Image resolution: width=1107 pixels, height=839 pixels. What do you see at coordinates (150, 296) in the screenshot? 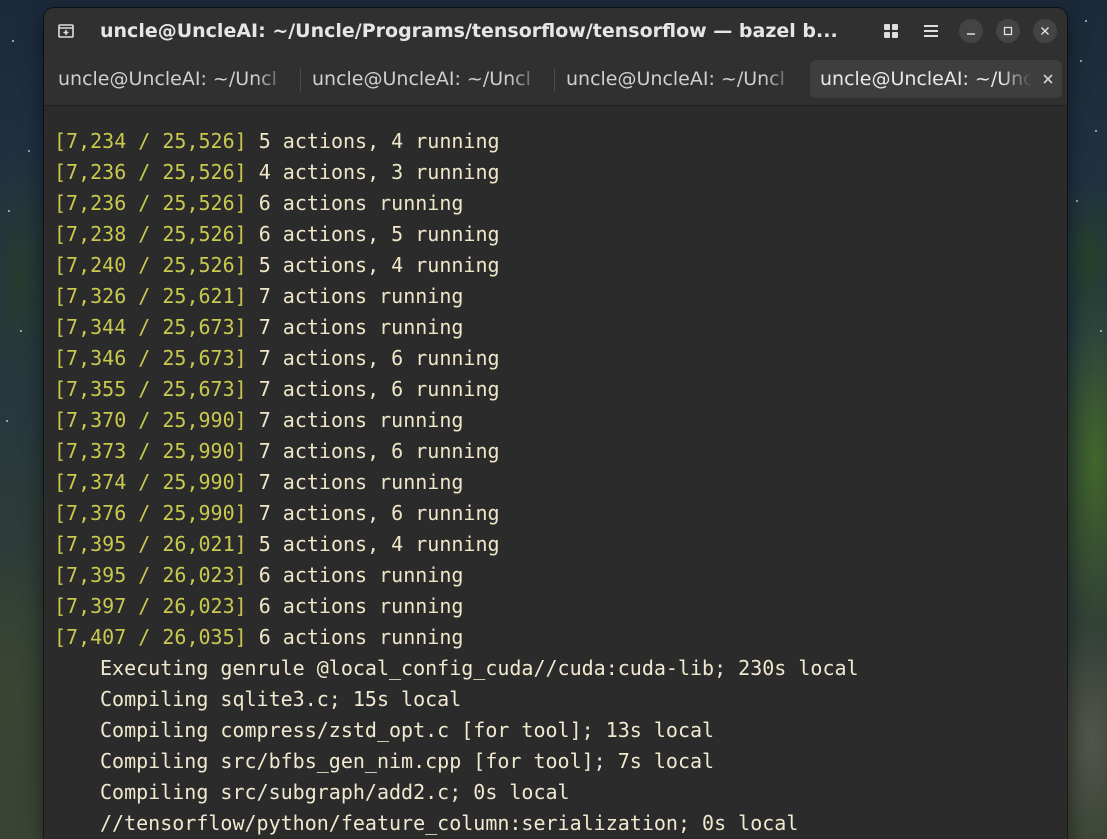
I see `progress-counter: [7,326 / 25,621]` at bounding box center [150, 296].